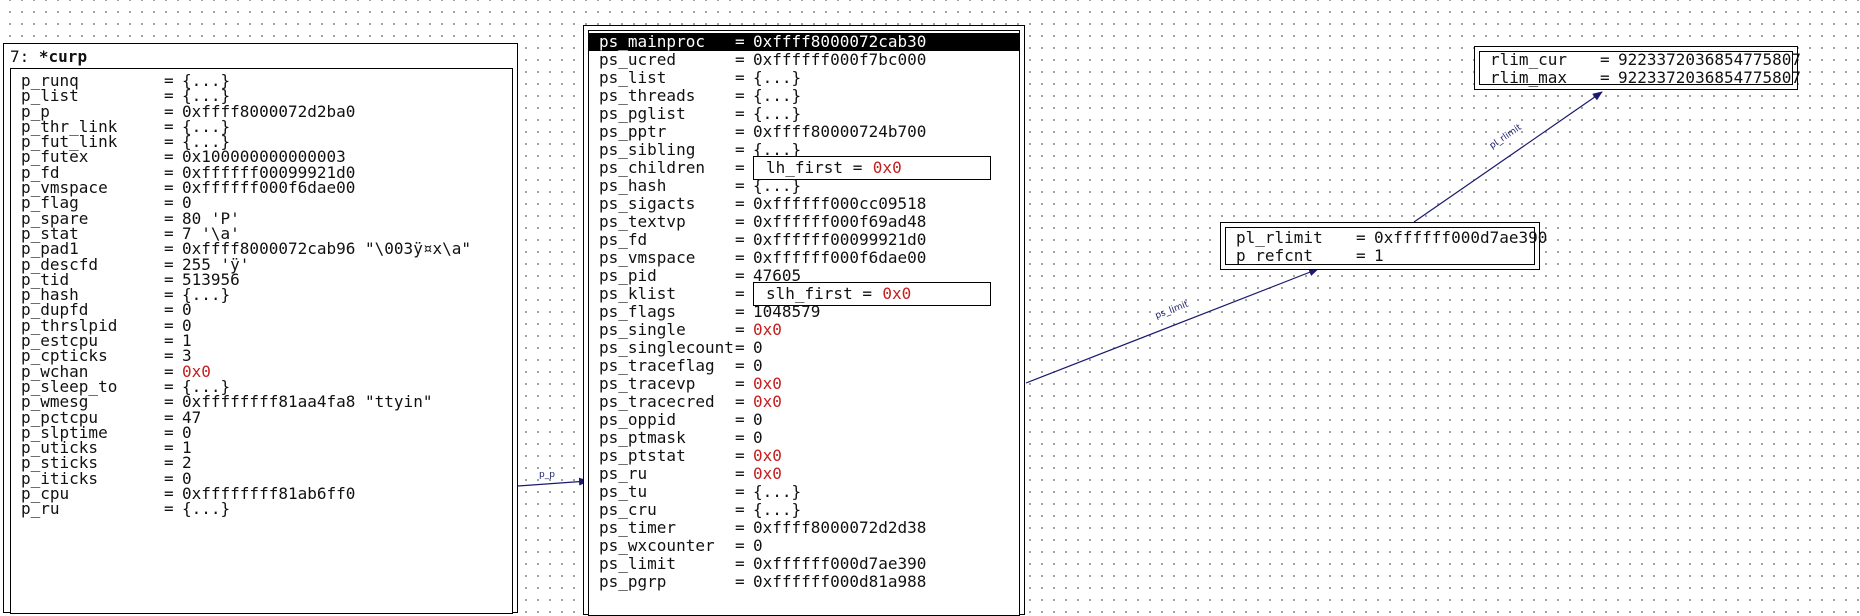  What do you see at coordinates (804, 132) in the screenshot?
I see `field-row-ps-pptr: ps_pptr = 0xffff80000724b700` at bounding box center [804, 132].